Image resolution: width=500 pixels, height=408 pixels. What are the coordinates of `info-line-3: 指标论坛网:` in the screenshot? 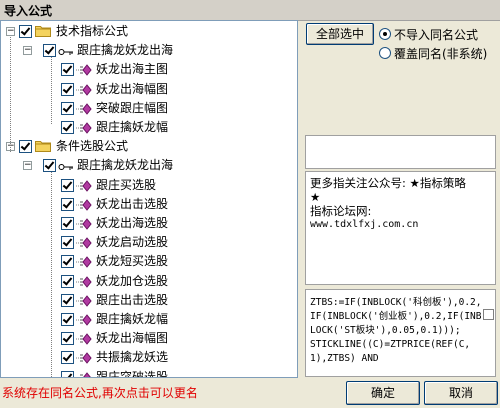 It's located at (341, 211).